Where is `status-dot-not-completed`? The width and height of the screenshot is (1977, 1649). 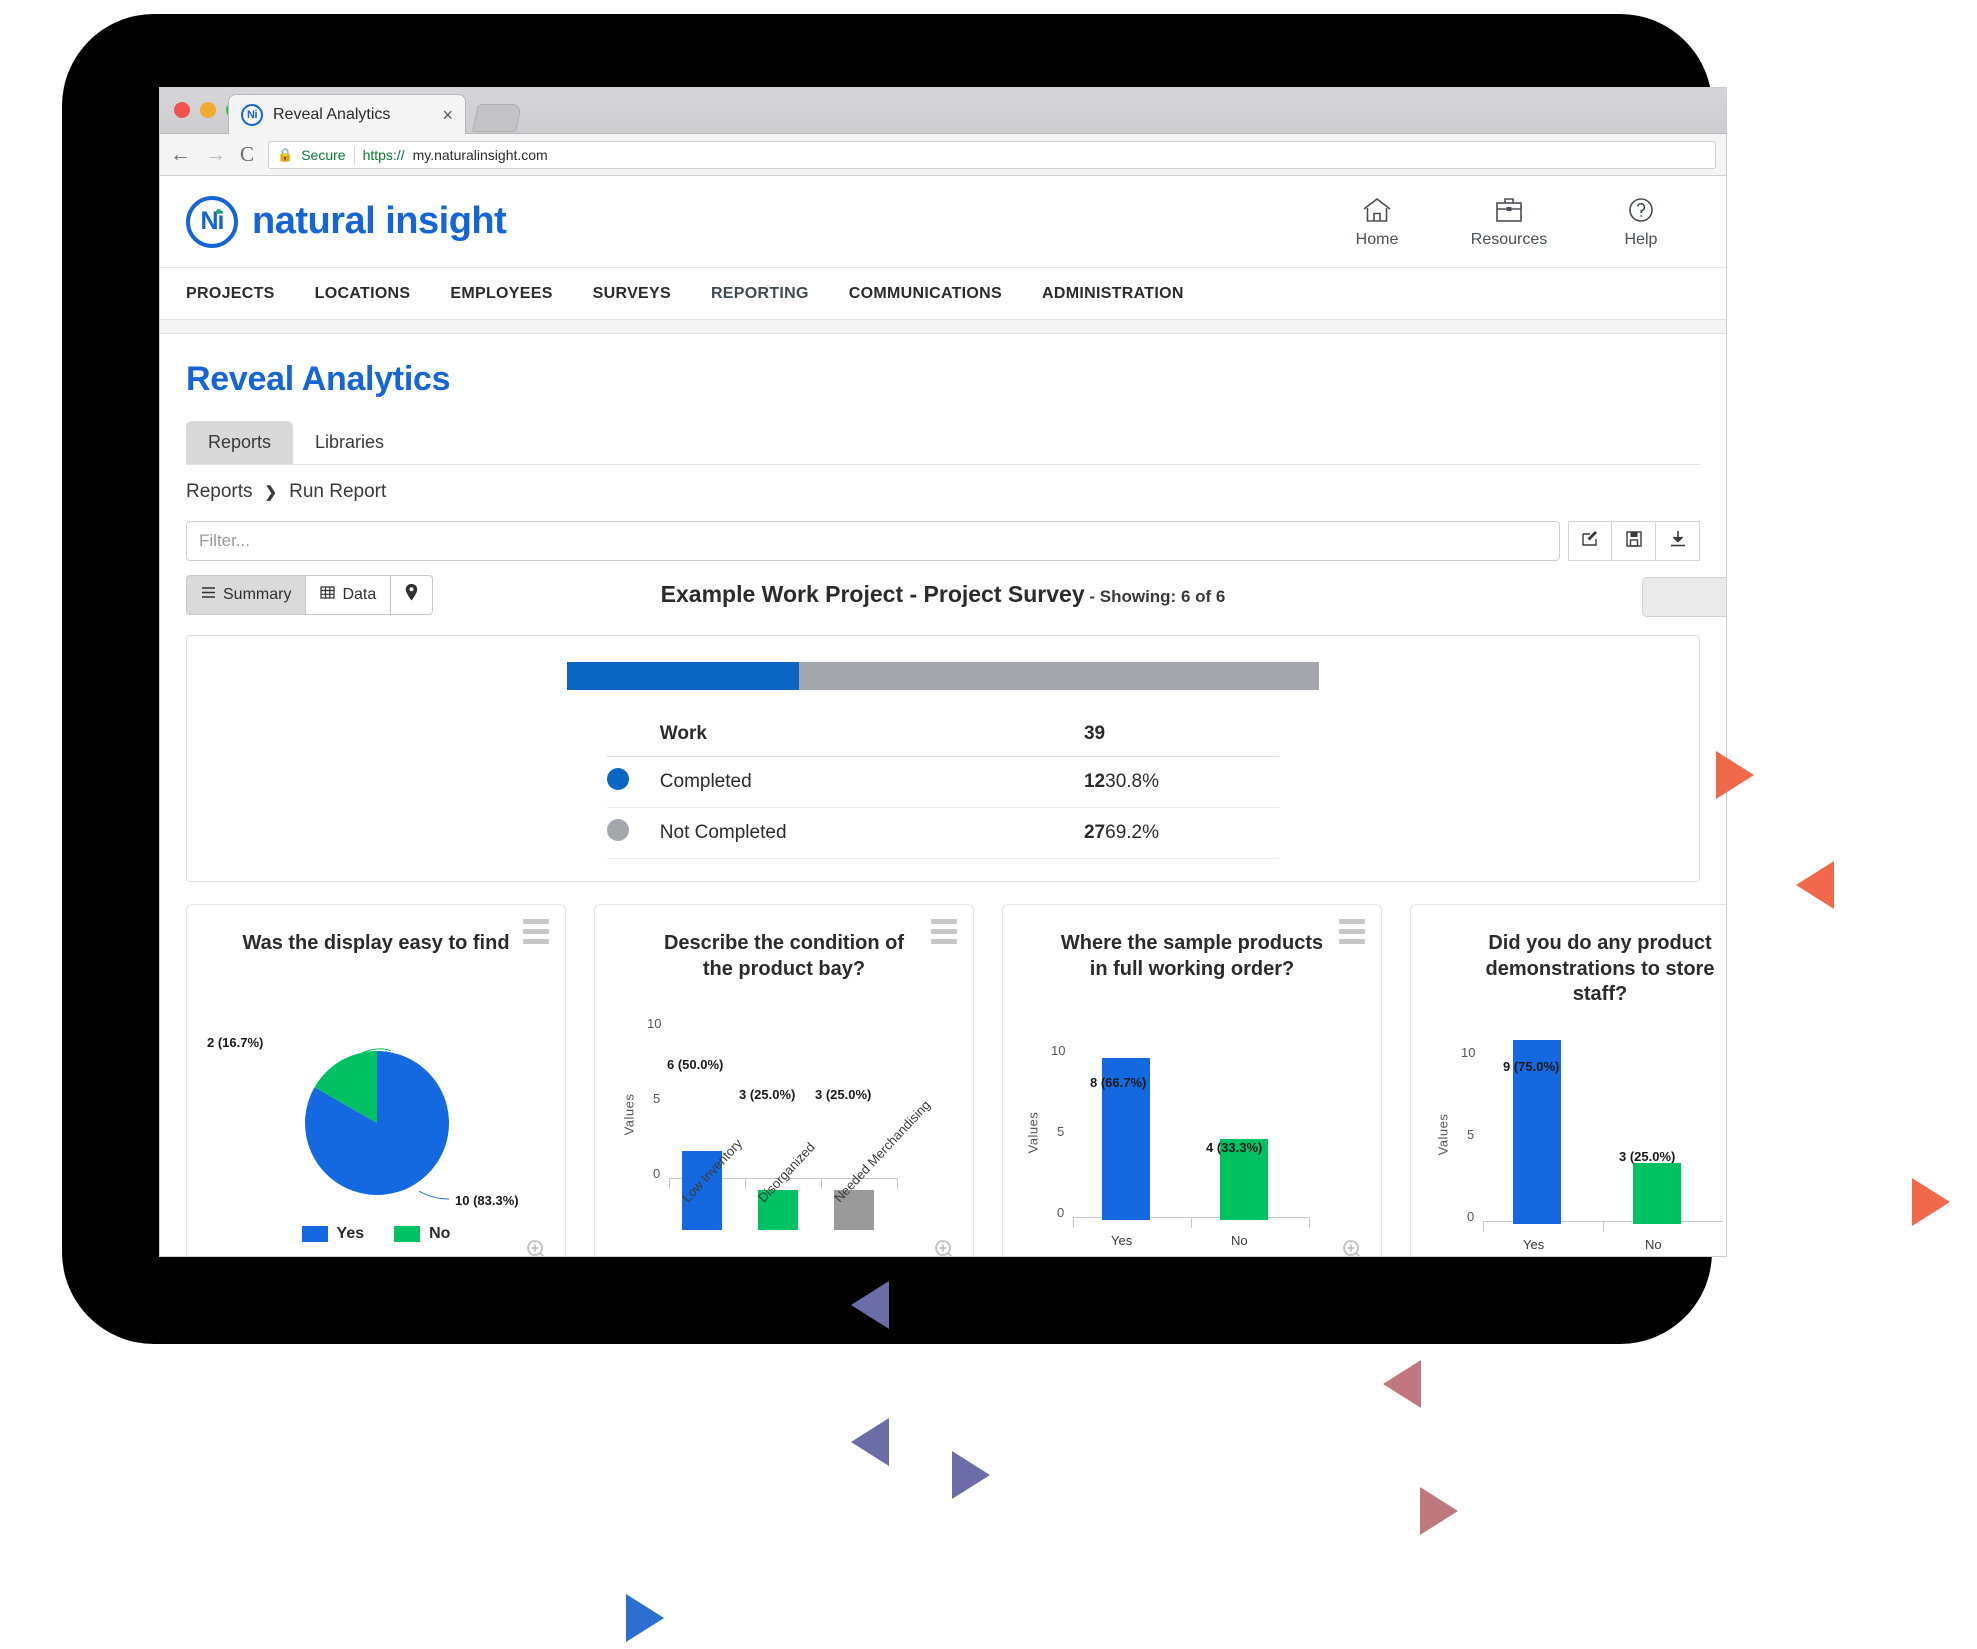 status-dot-not-completed is located at coordinates (618, 830).